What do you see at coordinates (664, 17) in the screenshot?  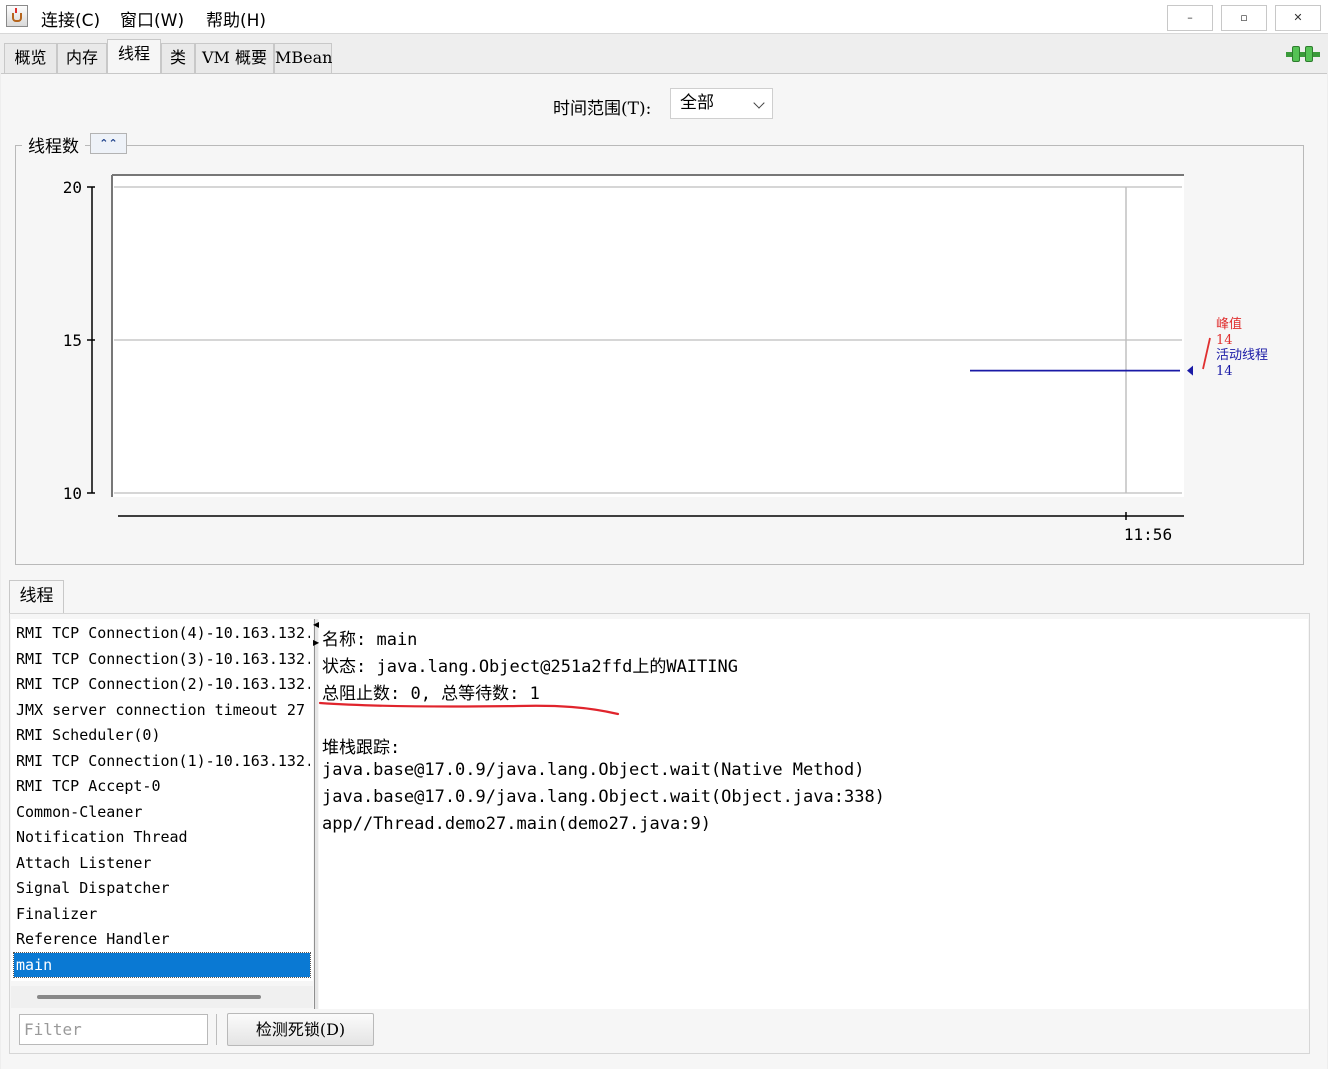 I see `menu-bar: 连接(C) 窗口(W) 帮助(H) – ▫ ✕` at bounding box center [664, 17].